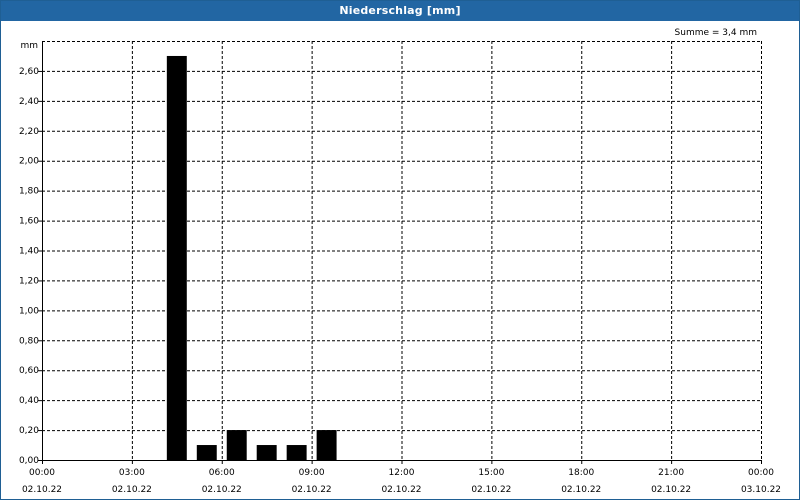 The height and width of the screenshot is (500, 800). What do you see at coordinates (29, 46) in the screenshot?
I see `y-axis-unit: mm` at bounding box center [29, 46].